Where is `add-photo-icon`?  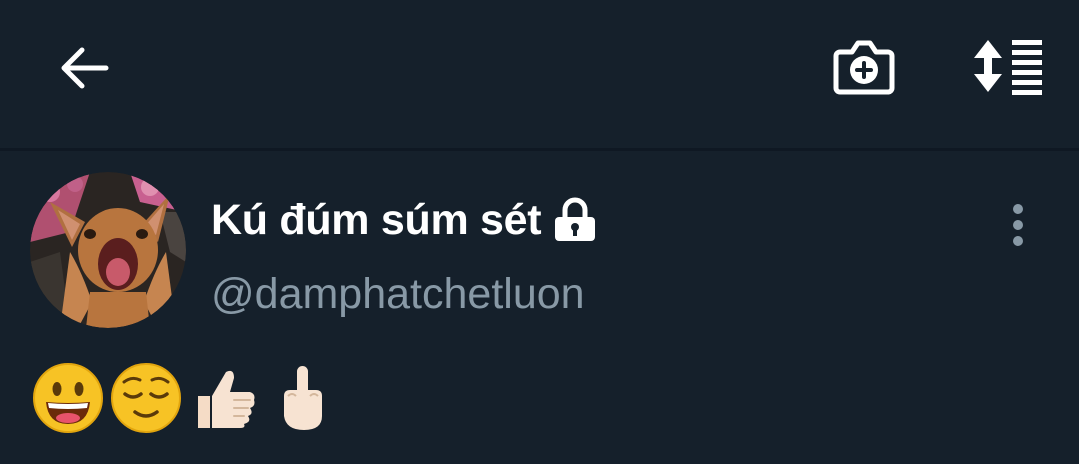 add-photo-icon is located at coordinates (864, 67).